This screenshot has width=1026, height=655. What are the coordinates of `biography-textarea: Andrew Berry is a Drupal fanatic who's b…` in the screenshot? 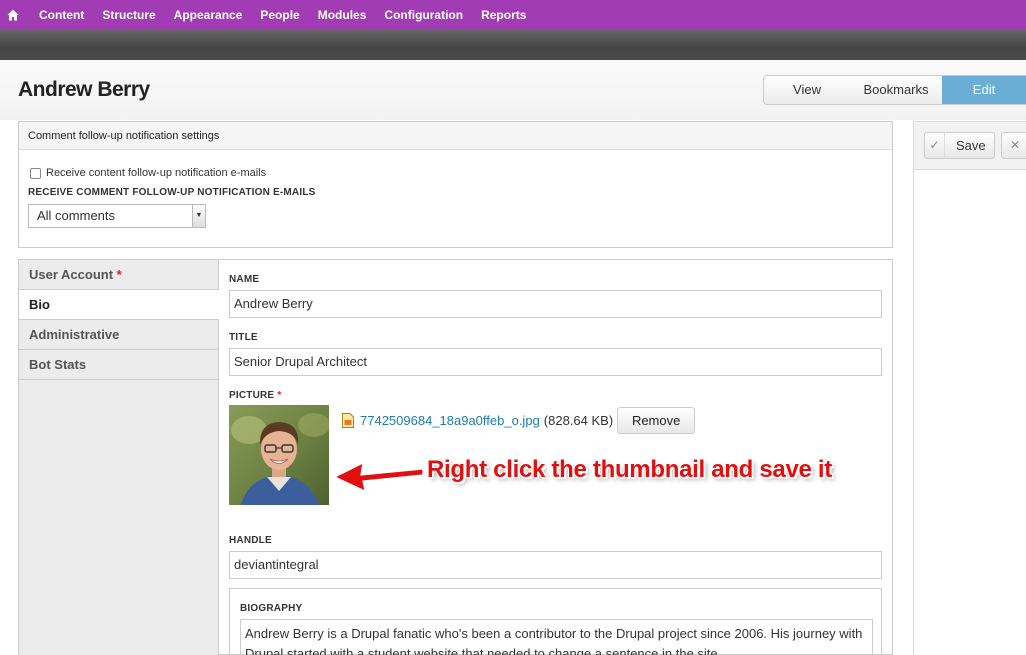 It's located at (556, 637).